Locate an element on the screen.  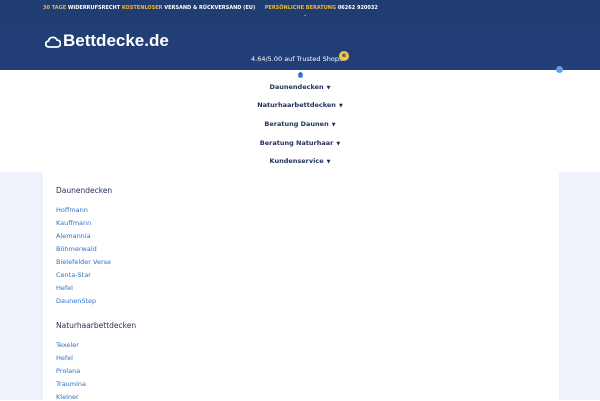
link-daunenstep: DaunenStep is located at coordinates (76, 301).